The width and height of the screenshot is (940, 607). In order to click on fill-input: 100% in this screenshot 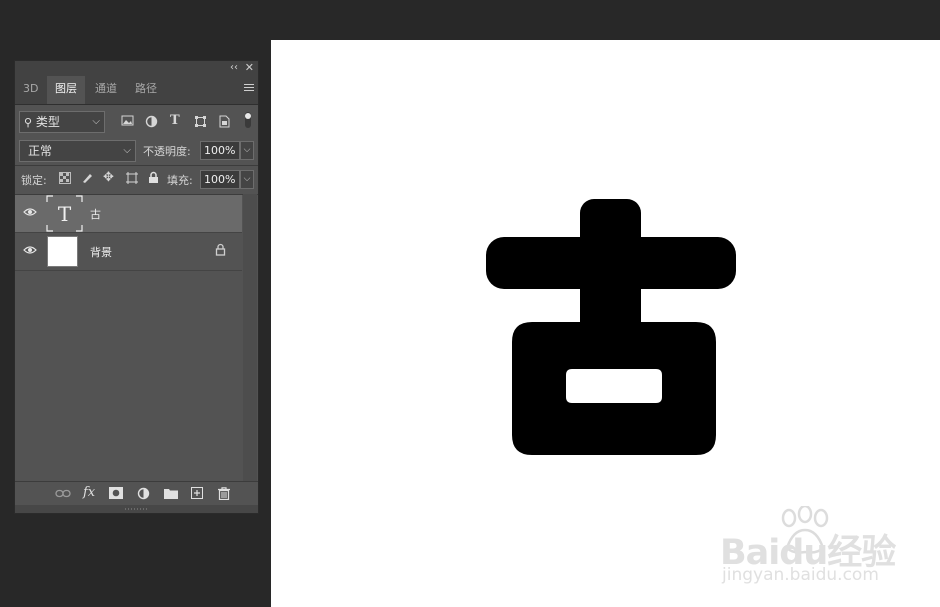, I will do `click(220, 179)`.